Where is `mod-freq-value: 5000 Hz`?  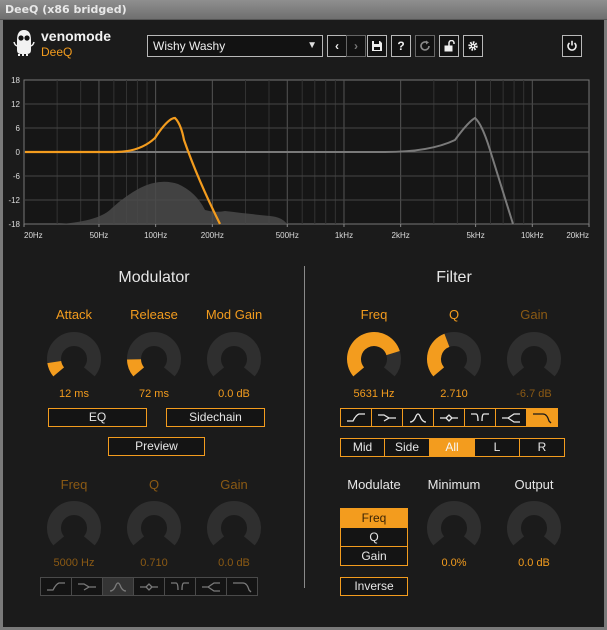 mod-freq-value: 5000 Hz is located at coordinates (74, 563).